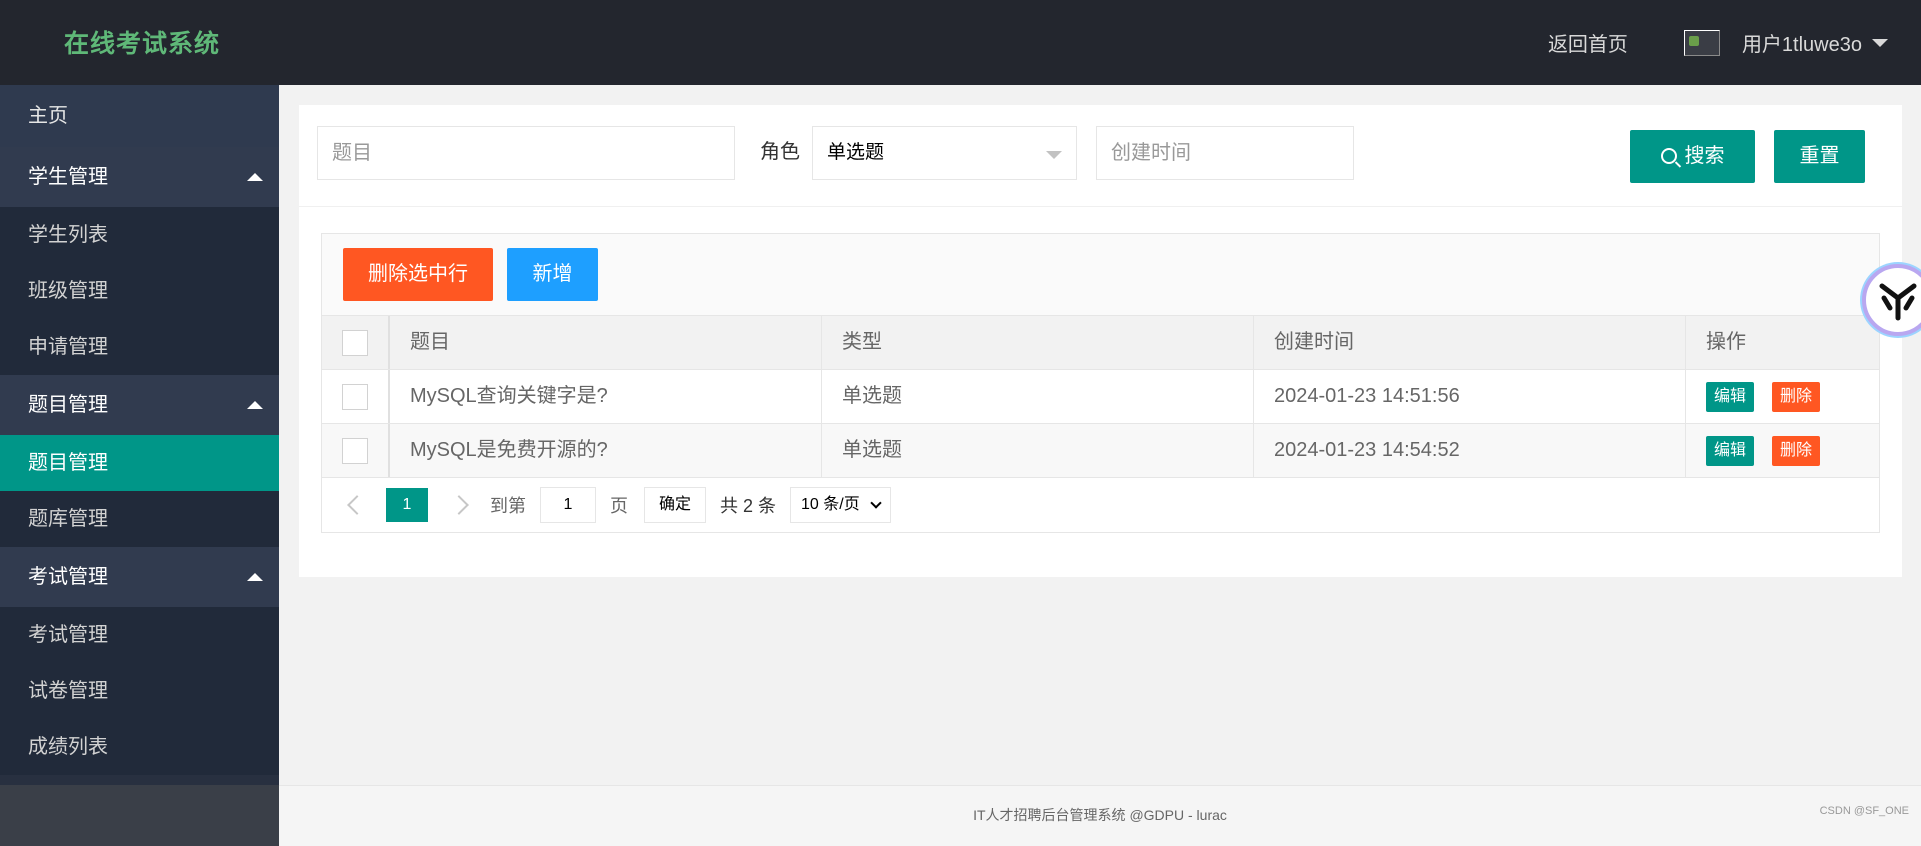 Image resolution: width=1921 pixels, height=846 pixels. Describe the element at coordinates (139, 116) in the screenshot. I see `sidebar-item-home: 主页` at that location.